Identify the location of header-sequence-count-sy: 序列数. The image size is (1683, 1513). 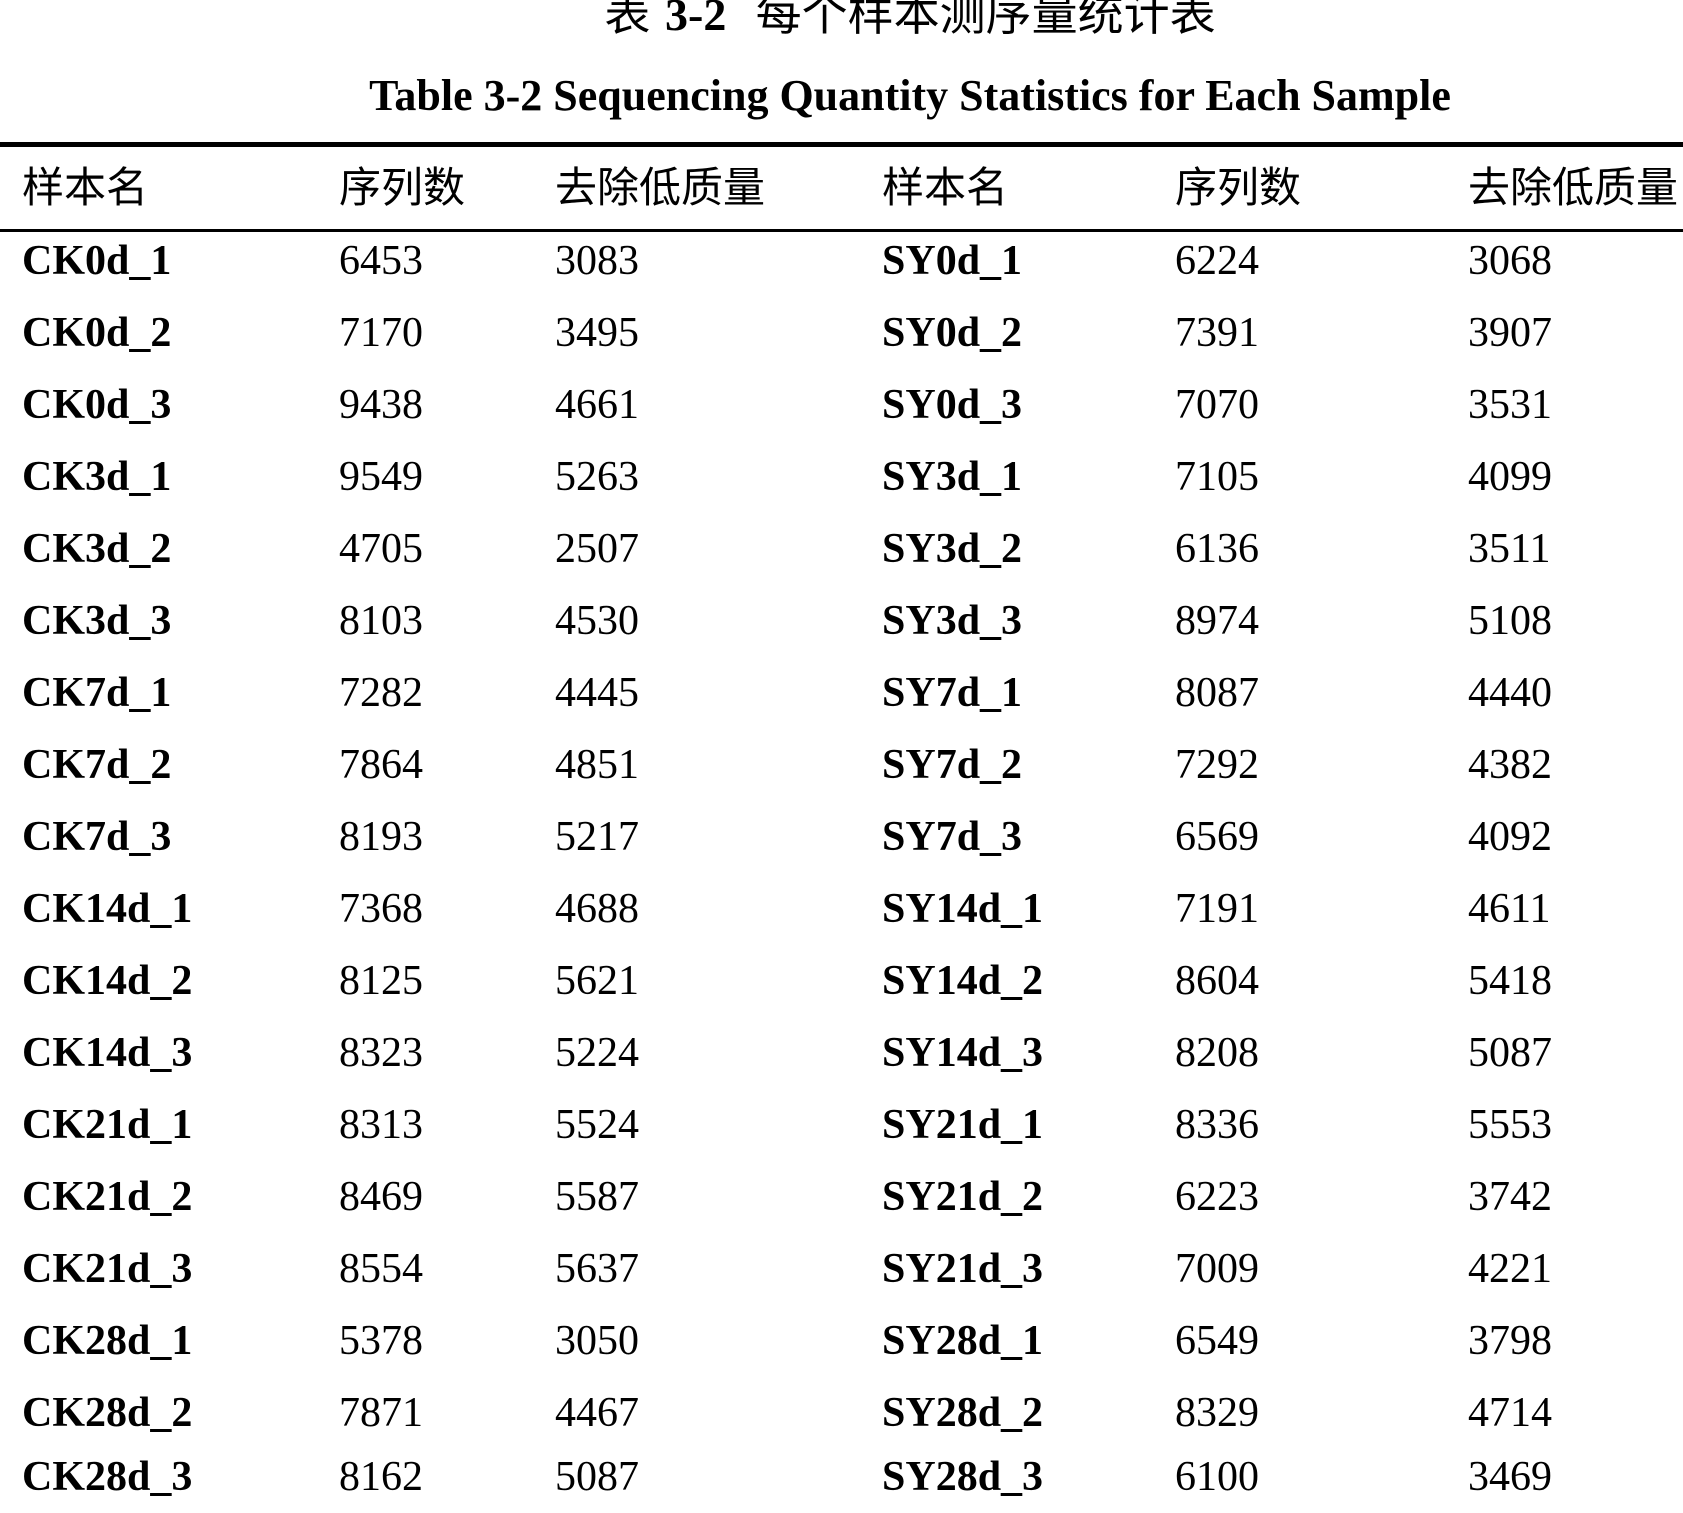
(1238, 187).